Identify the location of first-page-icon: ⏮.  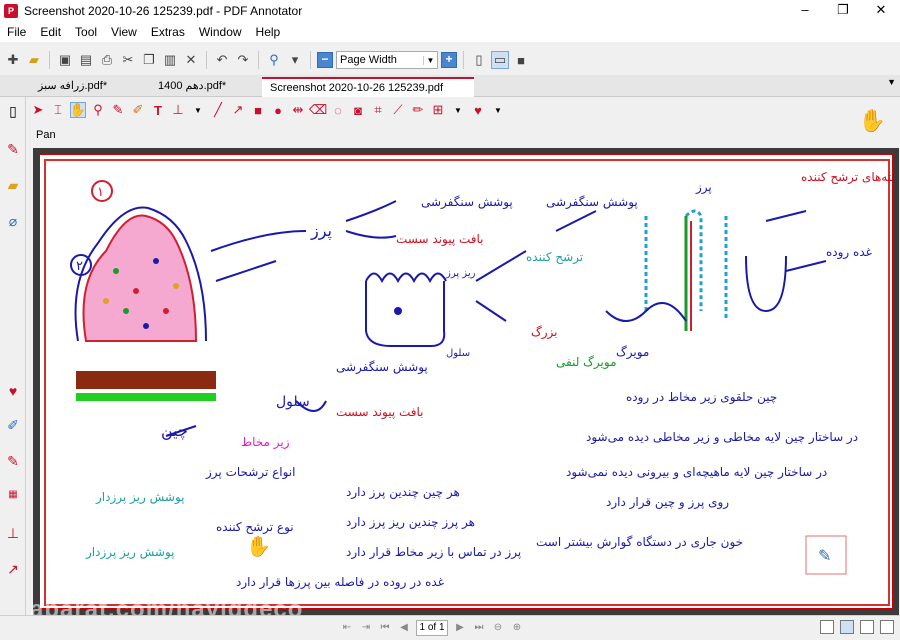
(385, 628).